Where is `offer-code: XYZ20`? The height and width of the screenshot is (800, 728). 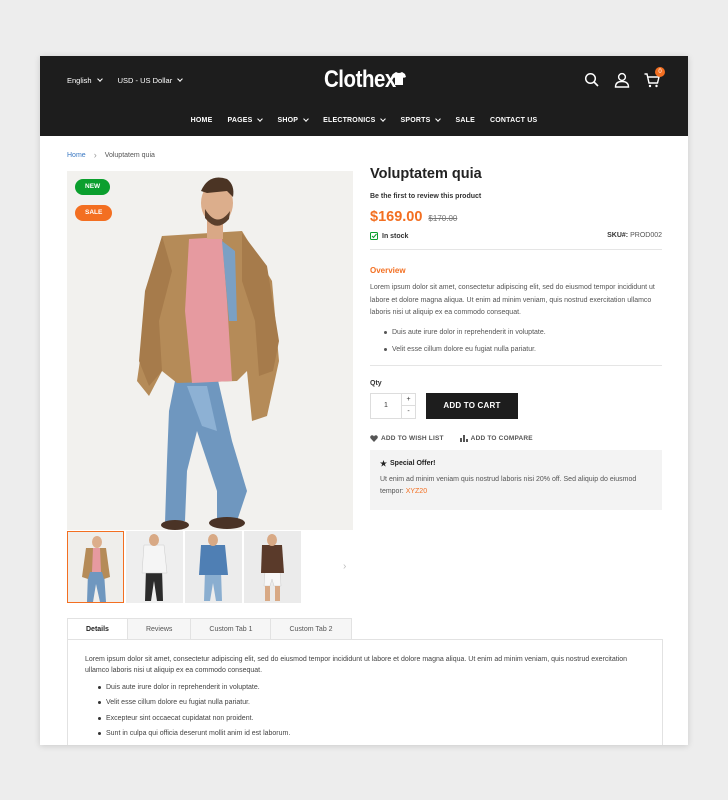
offer-code: XYZ20 is located at coordinates (416, 491).